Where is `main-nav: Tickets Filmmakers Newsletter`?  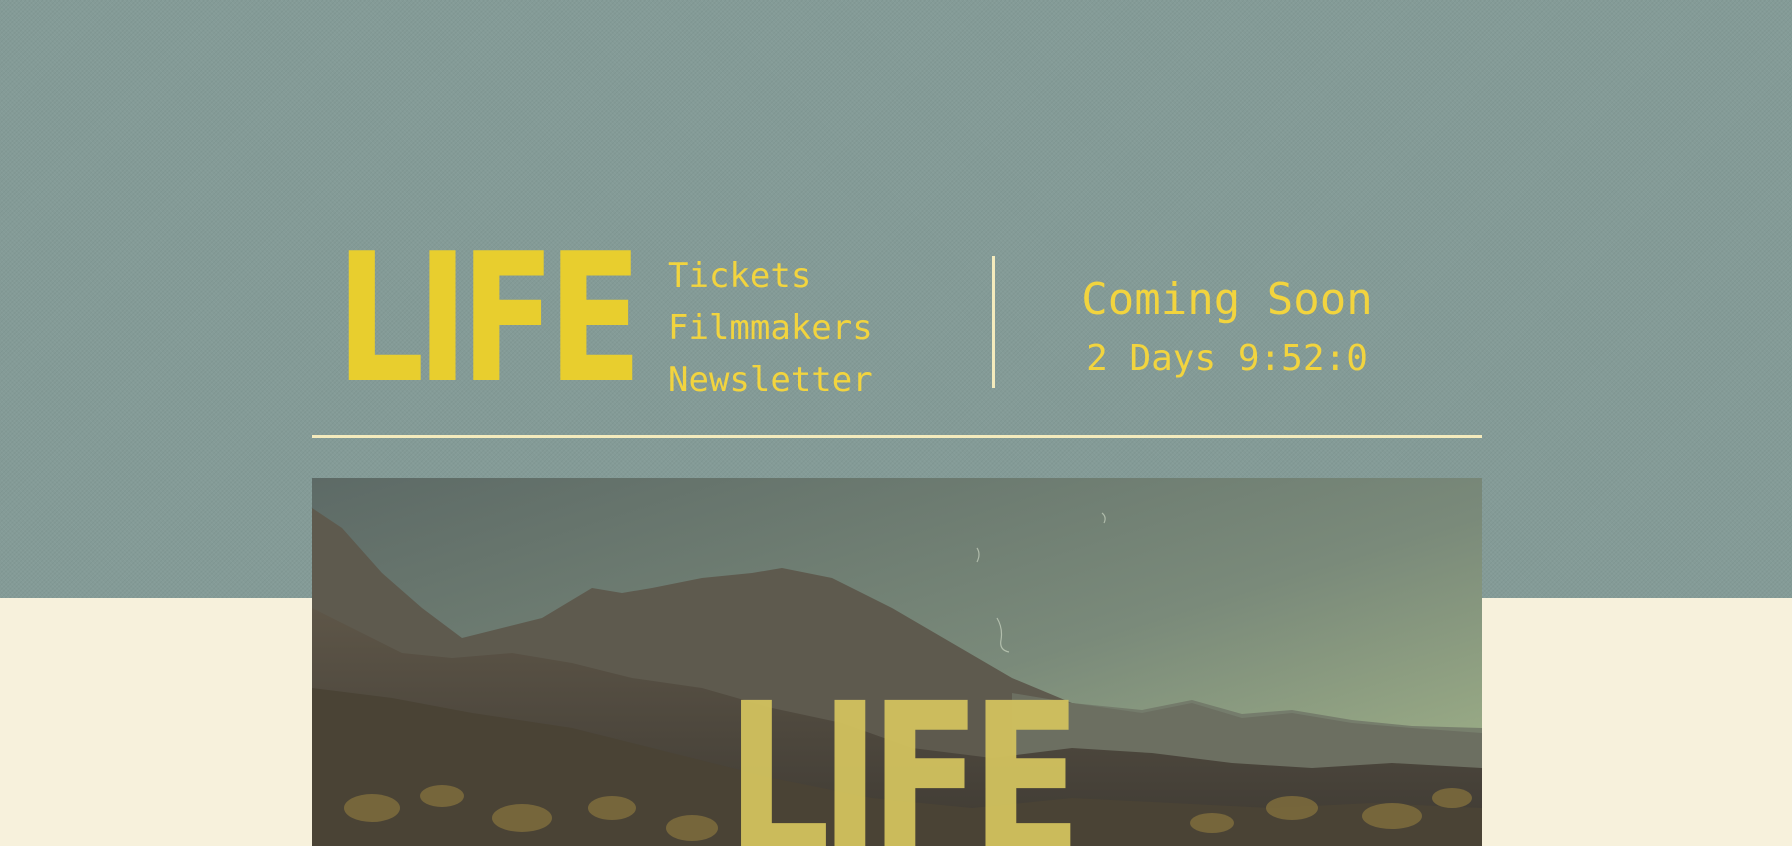 main-nav: Tickets Filmmakers Newsletter is located at coordinates (770, 328).